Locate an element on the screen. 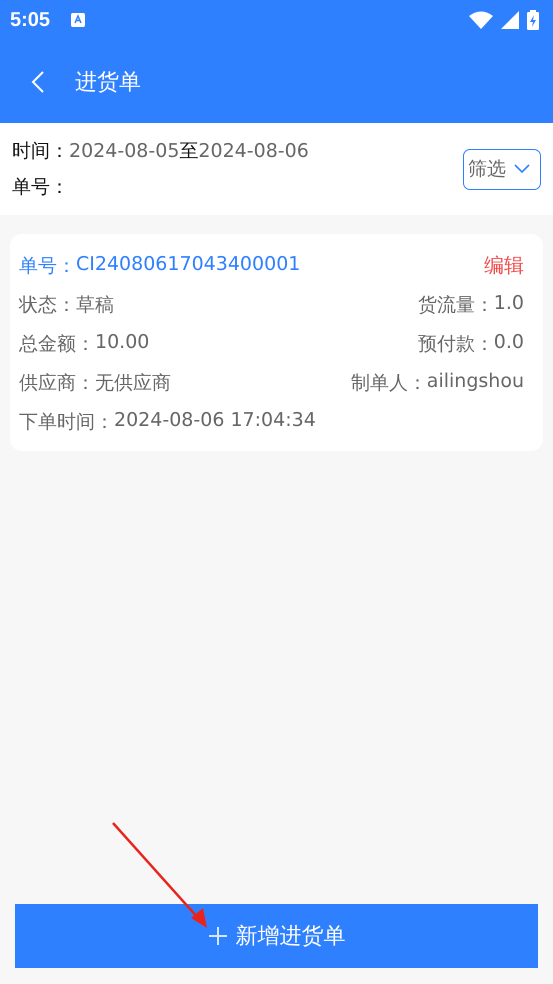 This screenshot has height=984, width=553. field-label: 状态： is located at coordinates (47, 305).